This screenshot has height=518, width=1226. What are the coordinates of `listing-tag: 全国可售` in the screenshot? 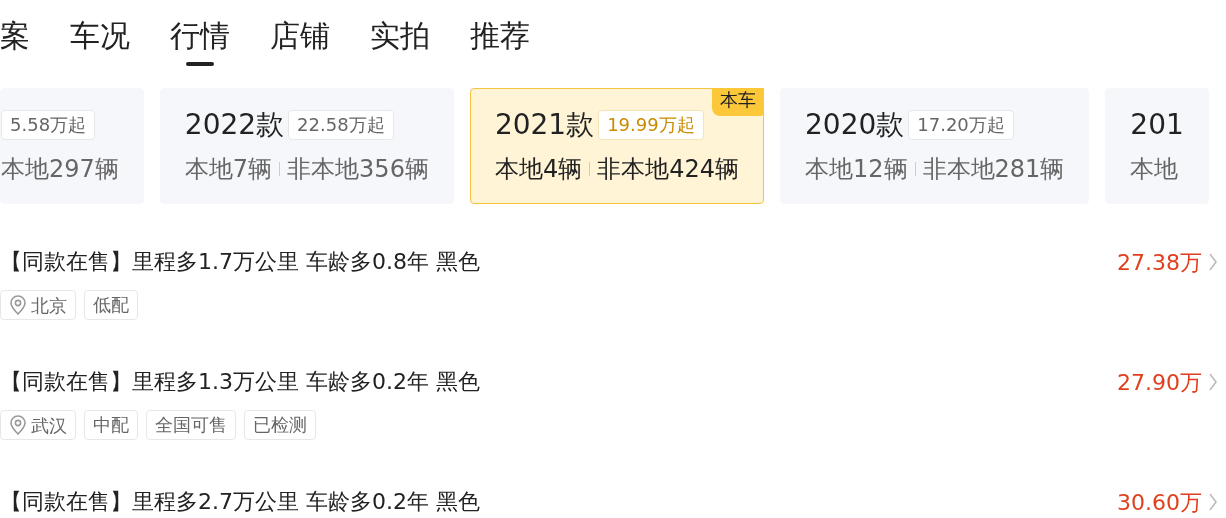 It's located at (191, 425).